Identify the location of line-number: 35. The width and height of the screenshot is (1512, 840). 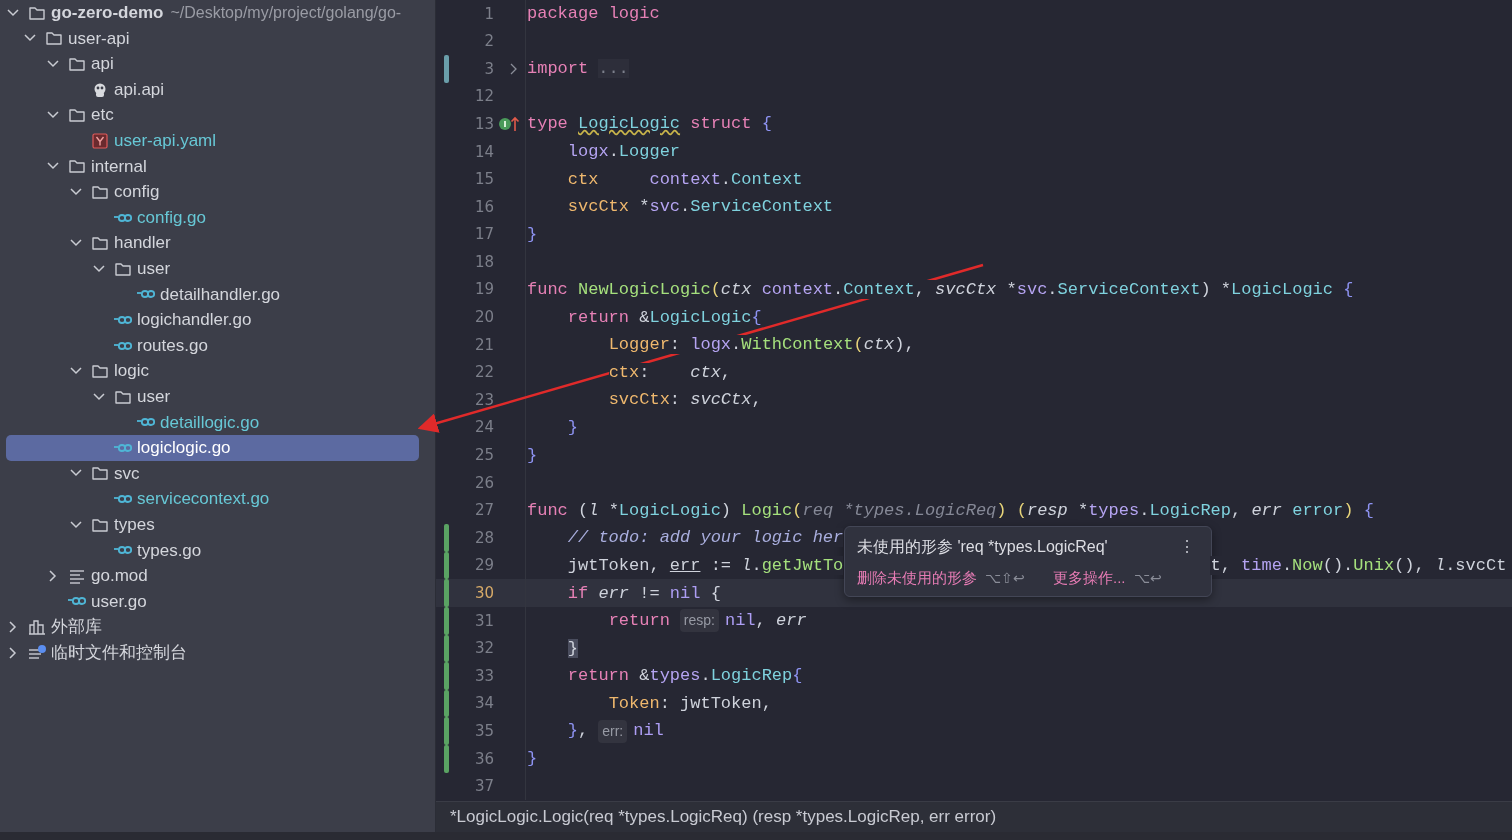
(483, 731).